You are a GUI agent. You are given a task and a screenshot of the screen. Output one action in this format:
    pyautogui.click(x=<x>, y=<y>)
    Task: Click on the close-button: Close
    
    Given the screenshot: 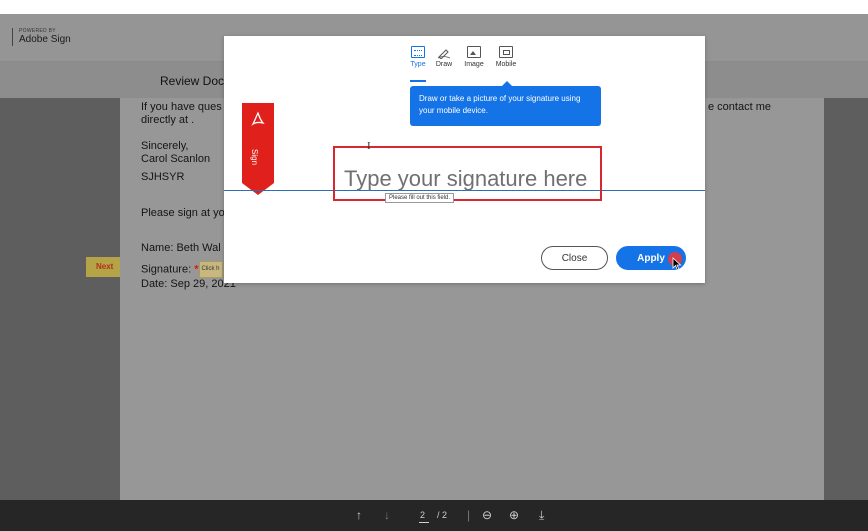 What is the action you would take?
    pyautogui.click(x=574, y=258)
    